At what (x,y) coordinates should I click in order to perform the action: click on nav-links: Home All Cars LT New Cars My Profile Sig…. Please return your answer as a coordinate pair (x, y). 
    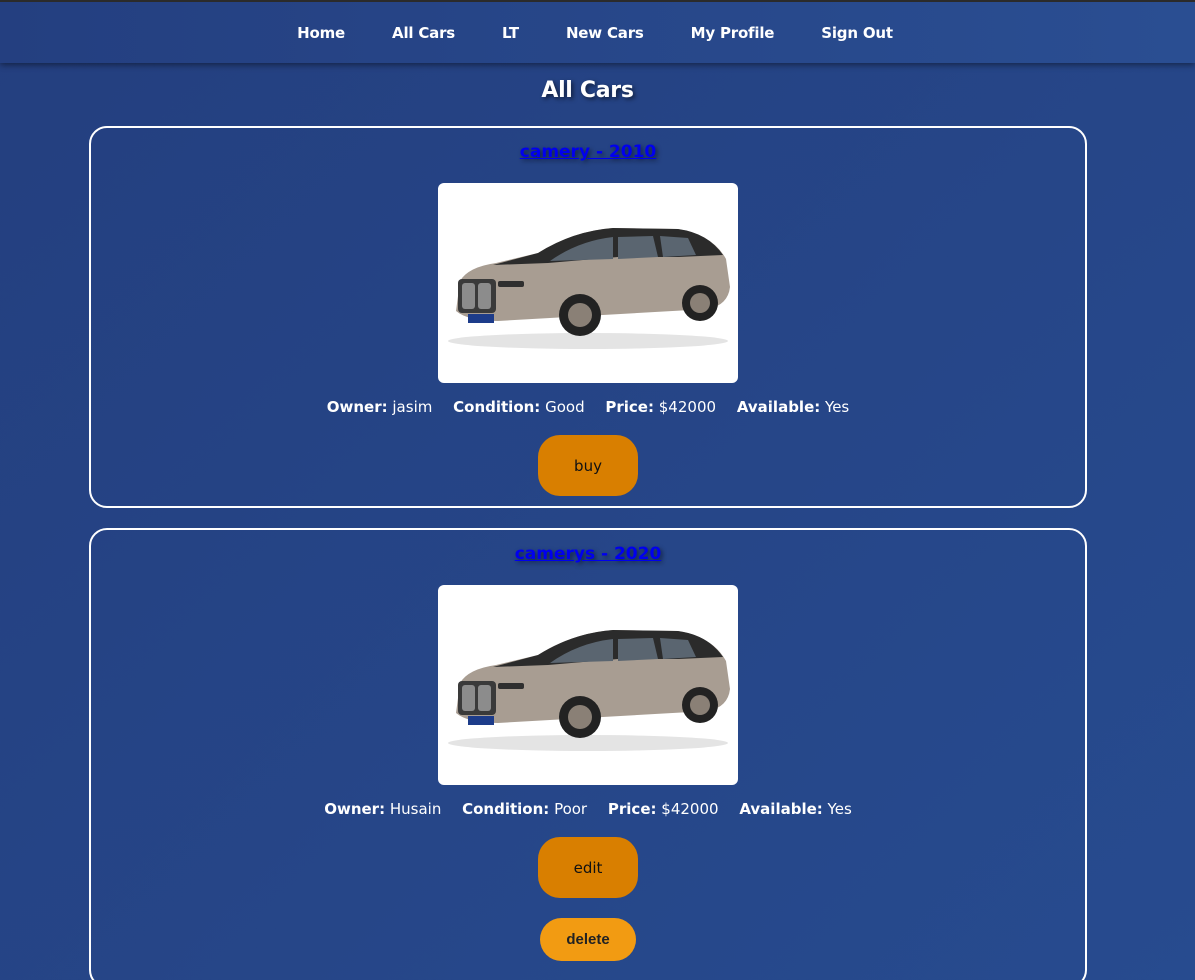
    Looking at the image, I should click on (595, 33).